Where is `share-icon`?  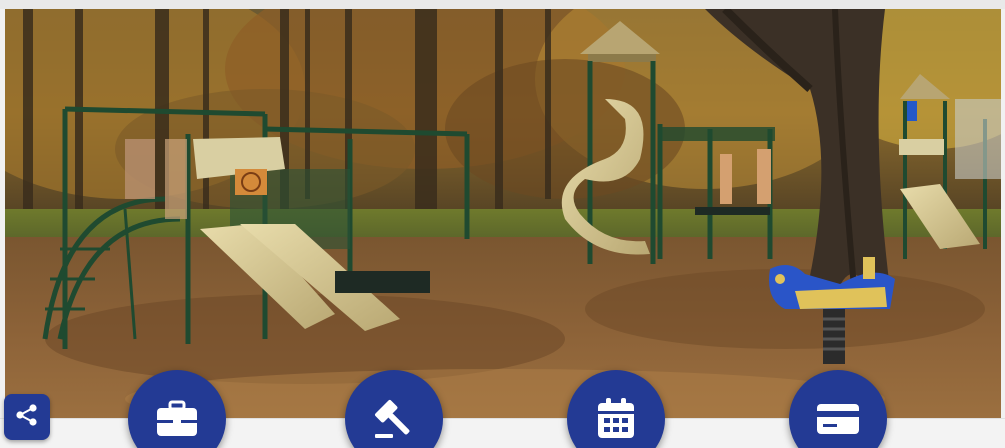
share-icon is located at coordinates (27, 417).